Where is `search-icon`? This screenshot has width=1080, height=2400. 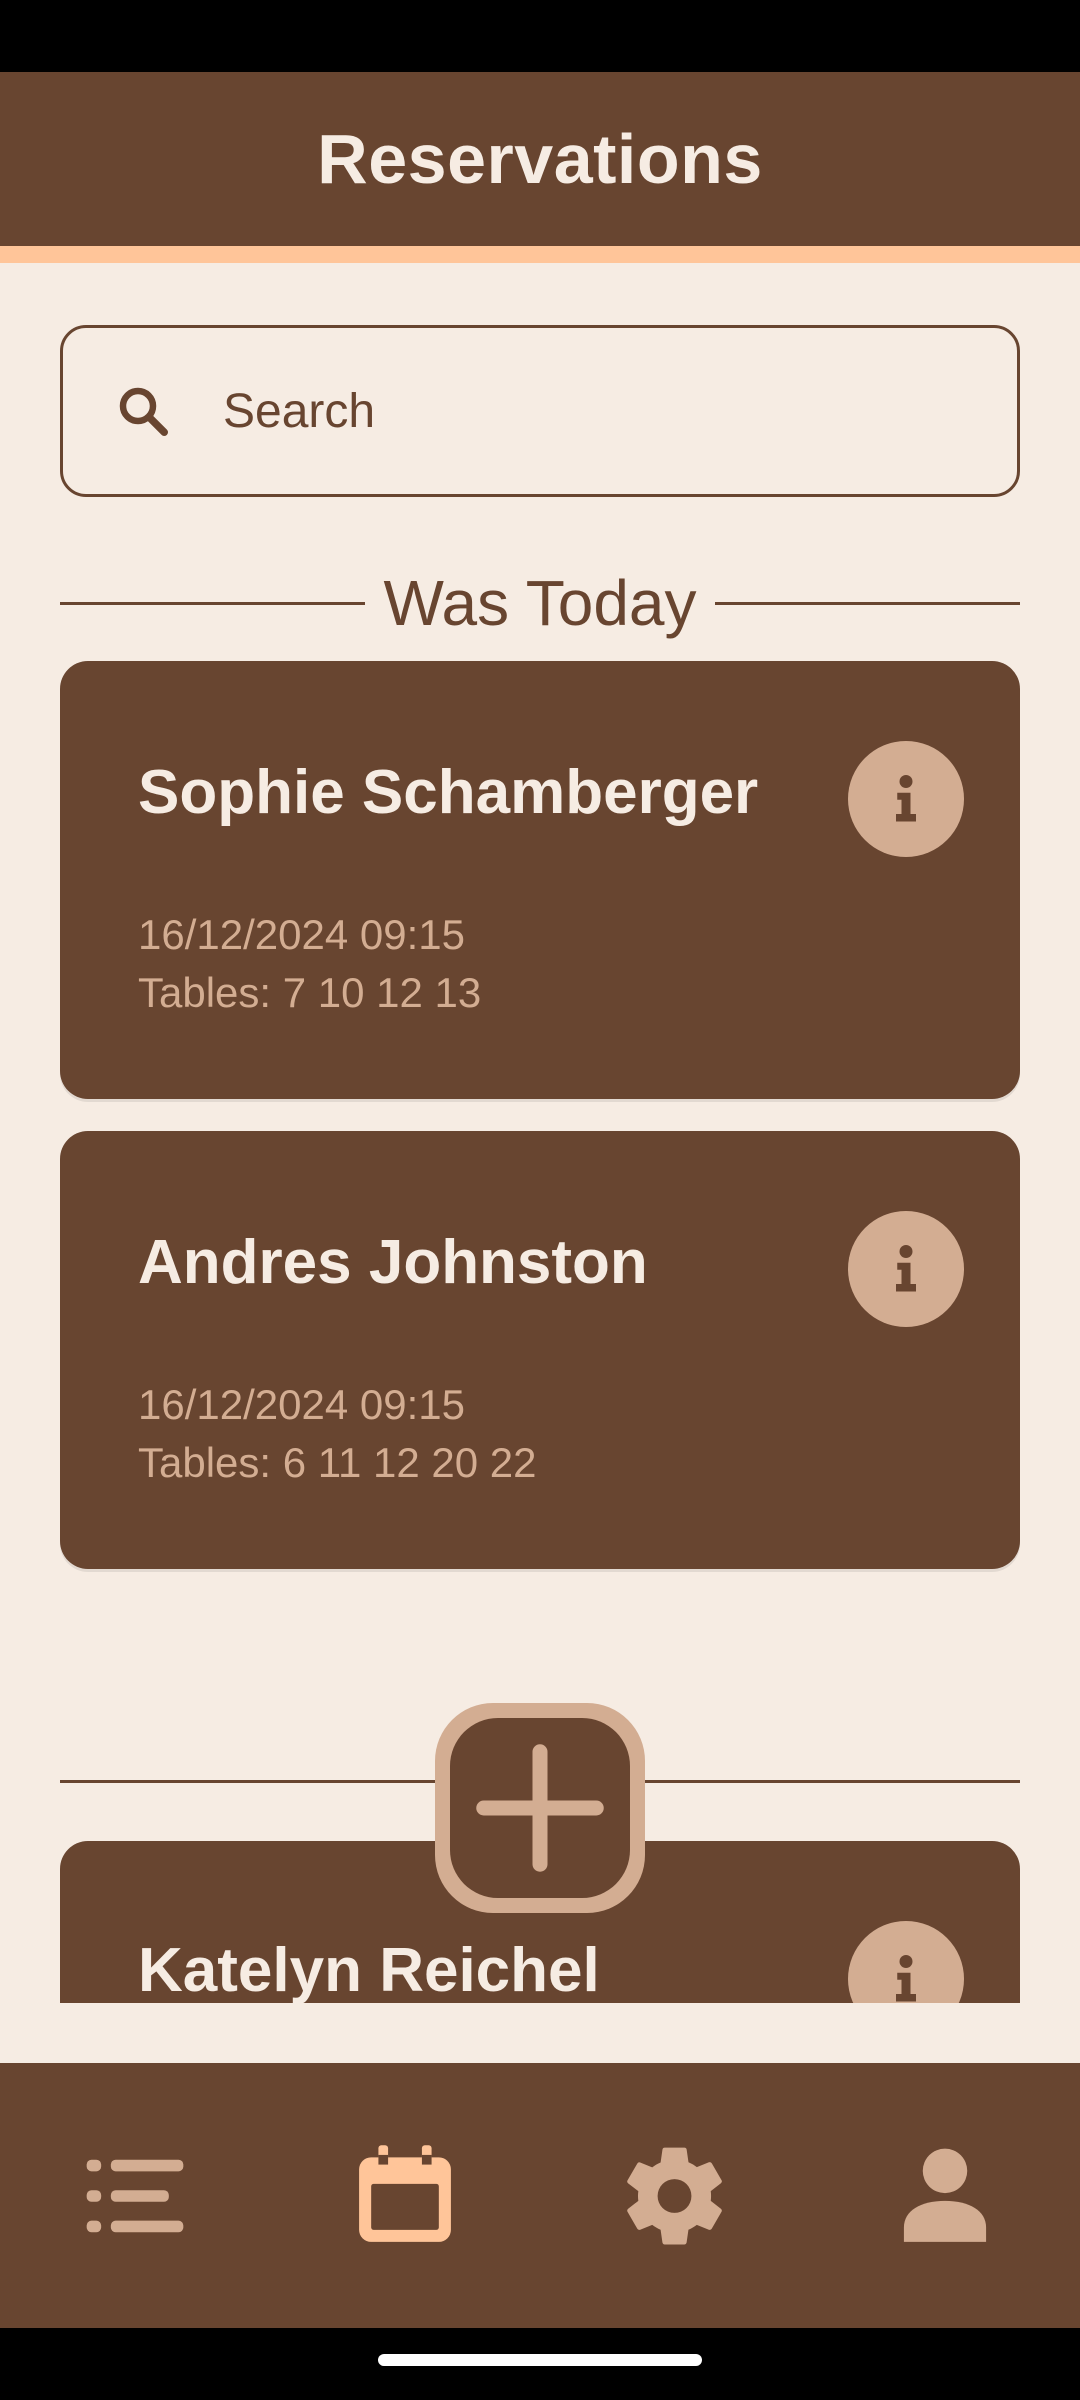 search-icon is located at coordinates (143, 411).